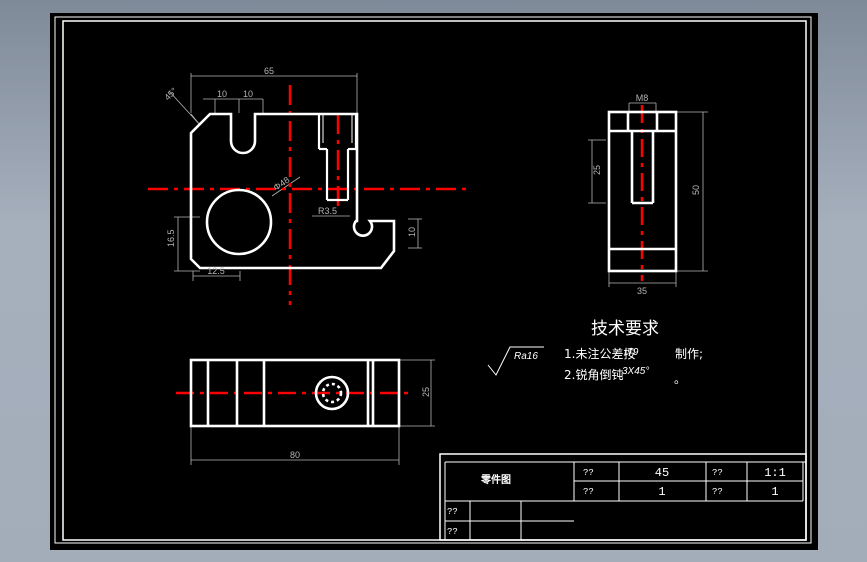  Describe the element at coordinates (295, 455) in the screenshot. I see `dim-top-width: 80` at that location.